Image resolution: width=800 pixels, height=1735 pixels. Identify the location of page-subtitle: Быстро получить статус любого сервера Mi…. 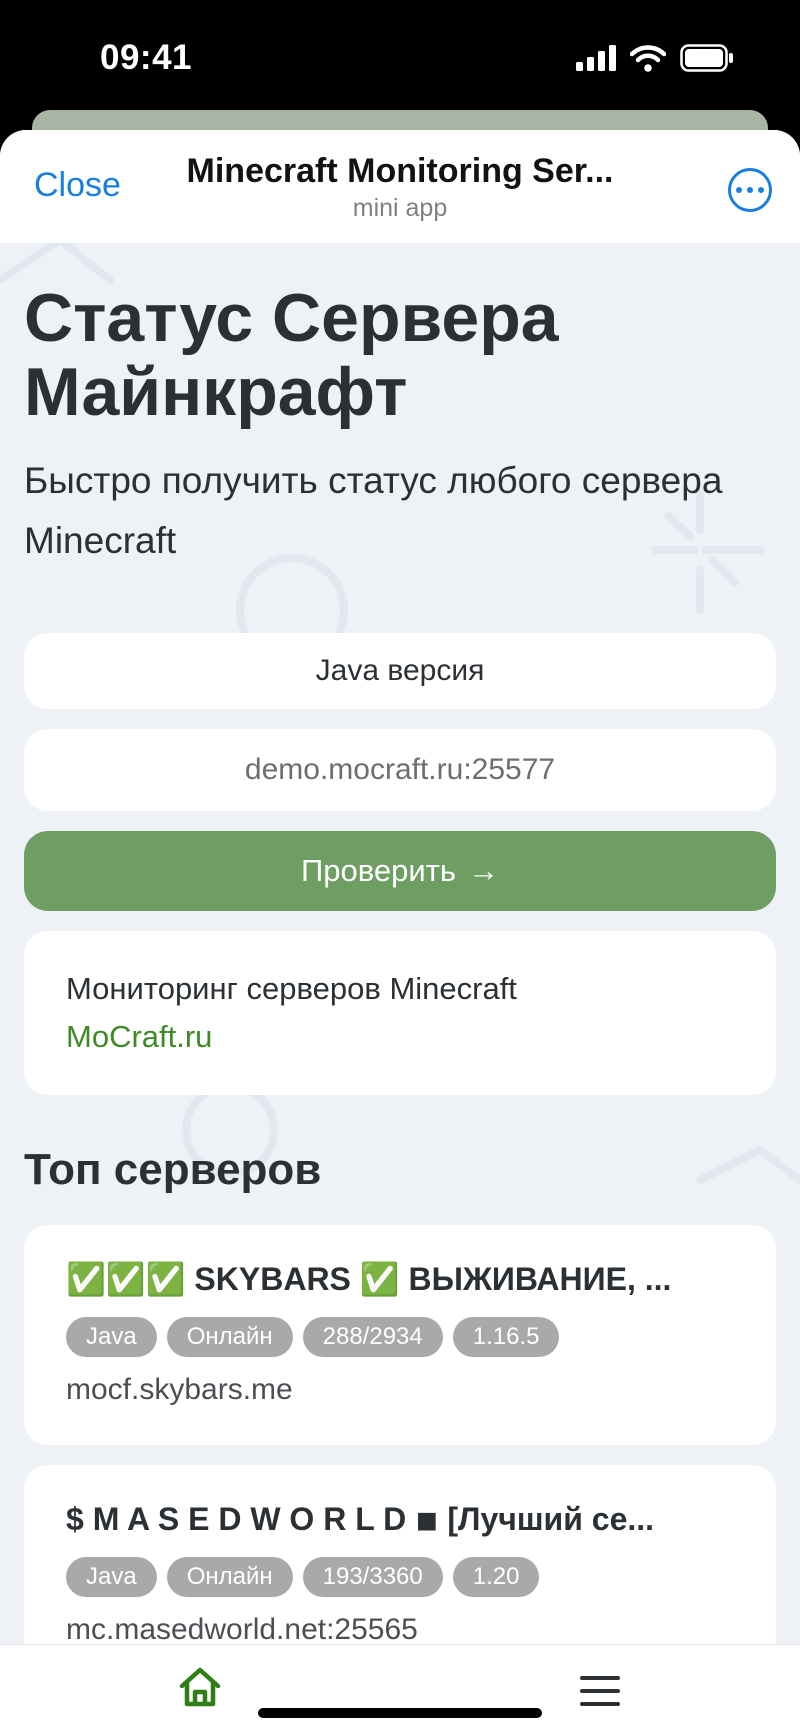
(373, 510).